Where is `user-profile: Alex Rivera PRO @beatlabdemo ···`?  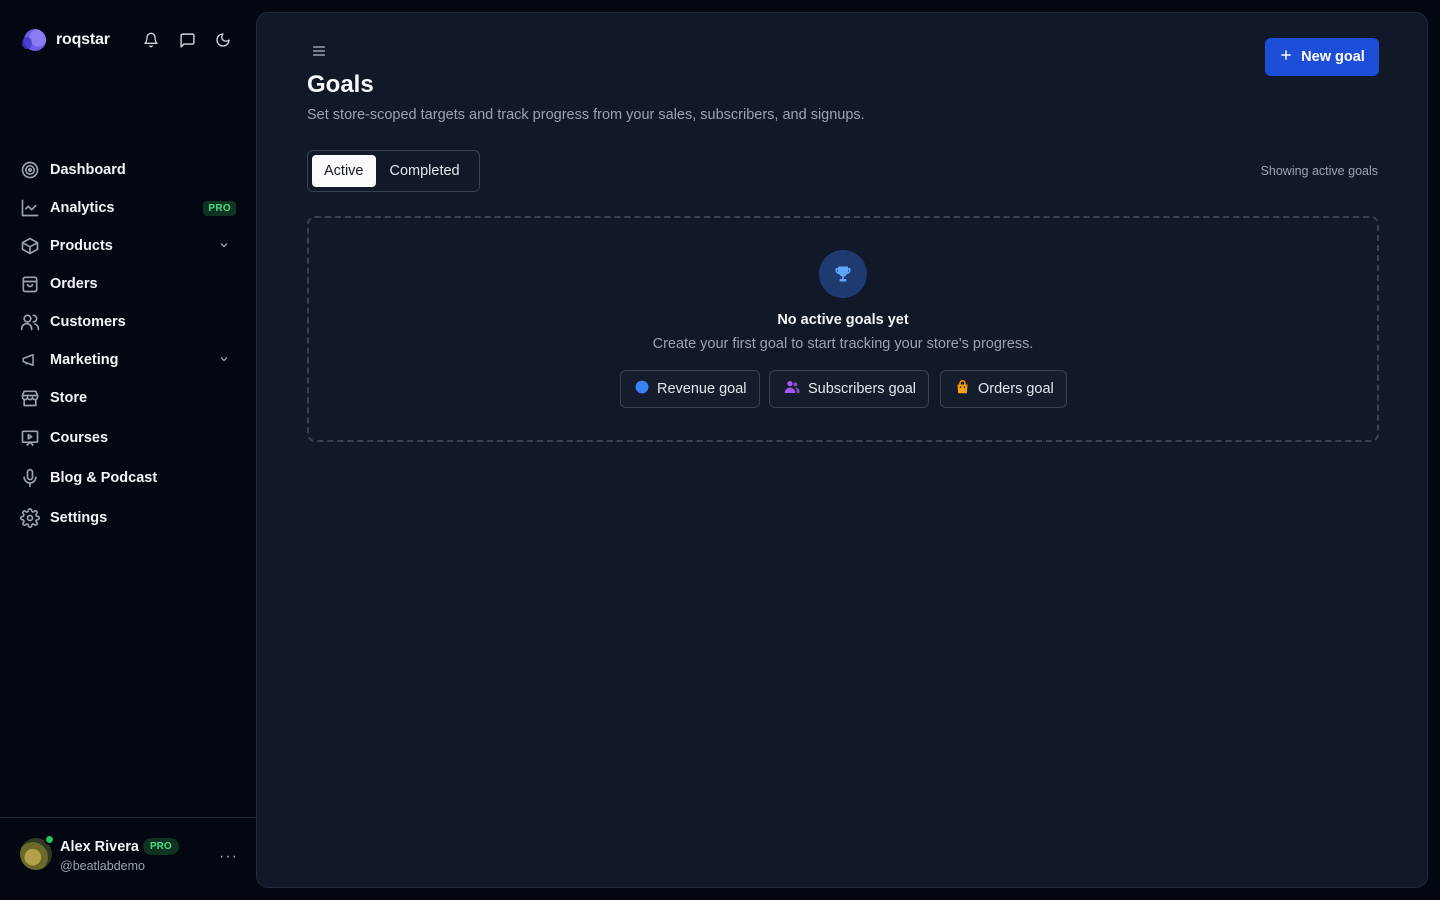
user-profile: Alex Rivera PRO @beatlabdemo ··· is located at coordinates (128, 858).